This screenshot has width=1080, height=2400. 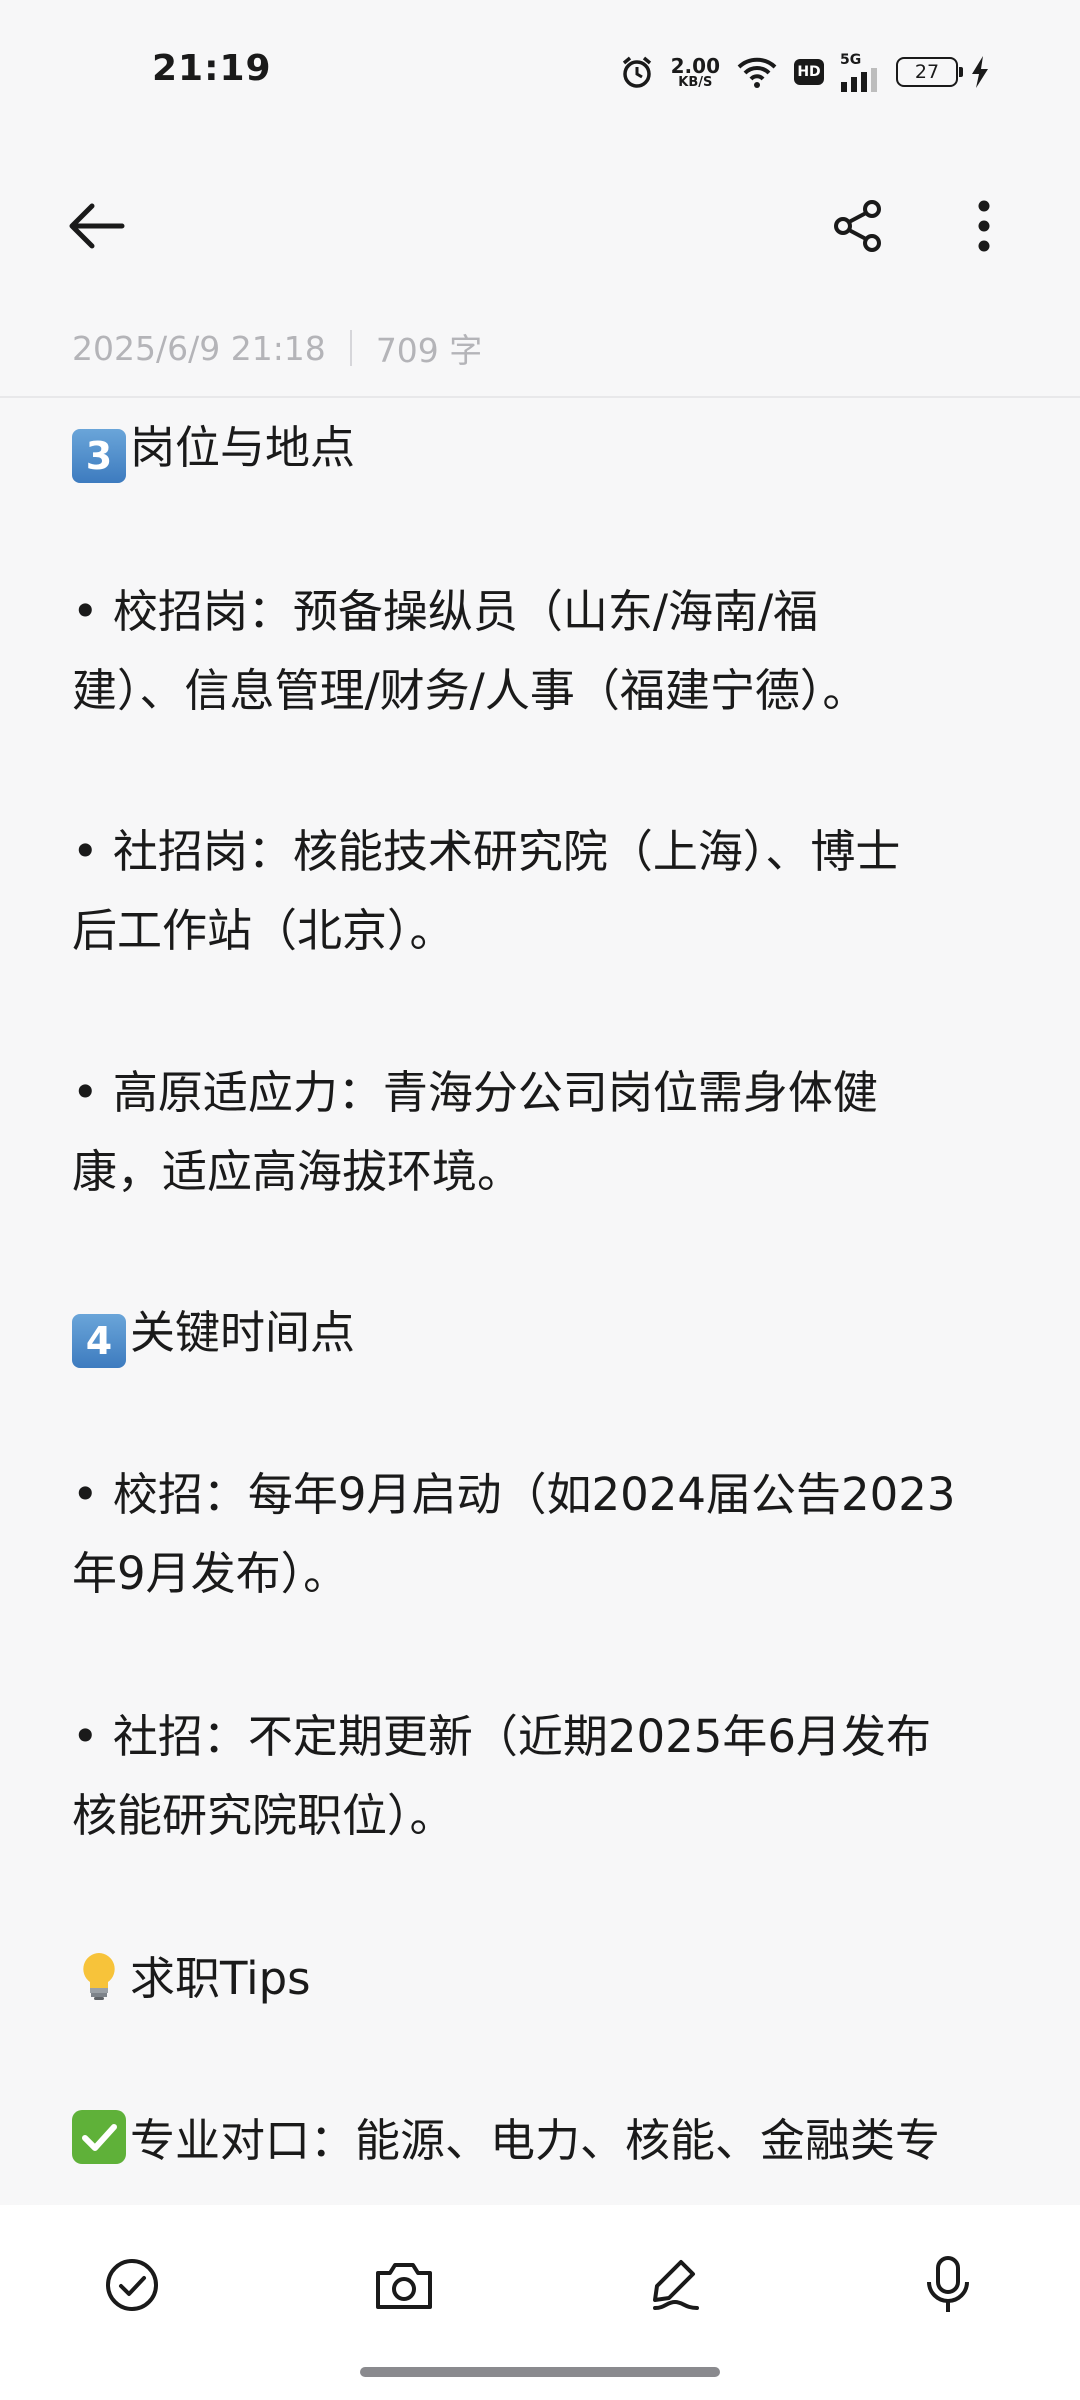 I want to click on handwriting-pen-icon, so click(x=676, y=2285).